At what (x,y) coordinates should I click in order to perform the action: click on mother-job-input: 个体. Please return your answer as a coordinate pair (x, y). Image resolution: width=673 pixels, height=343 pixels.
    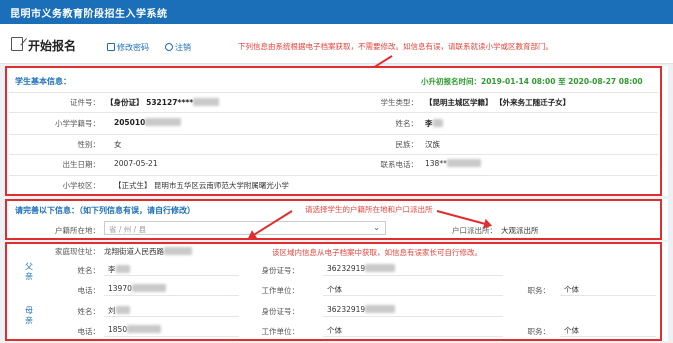
    Looking at the image, I should click on (608, 330).